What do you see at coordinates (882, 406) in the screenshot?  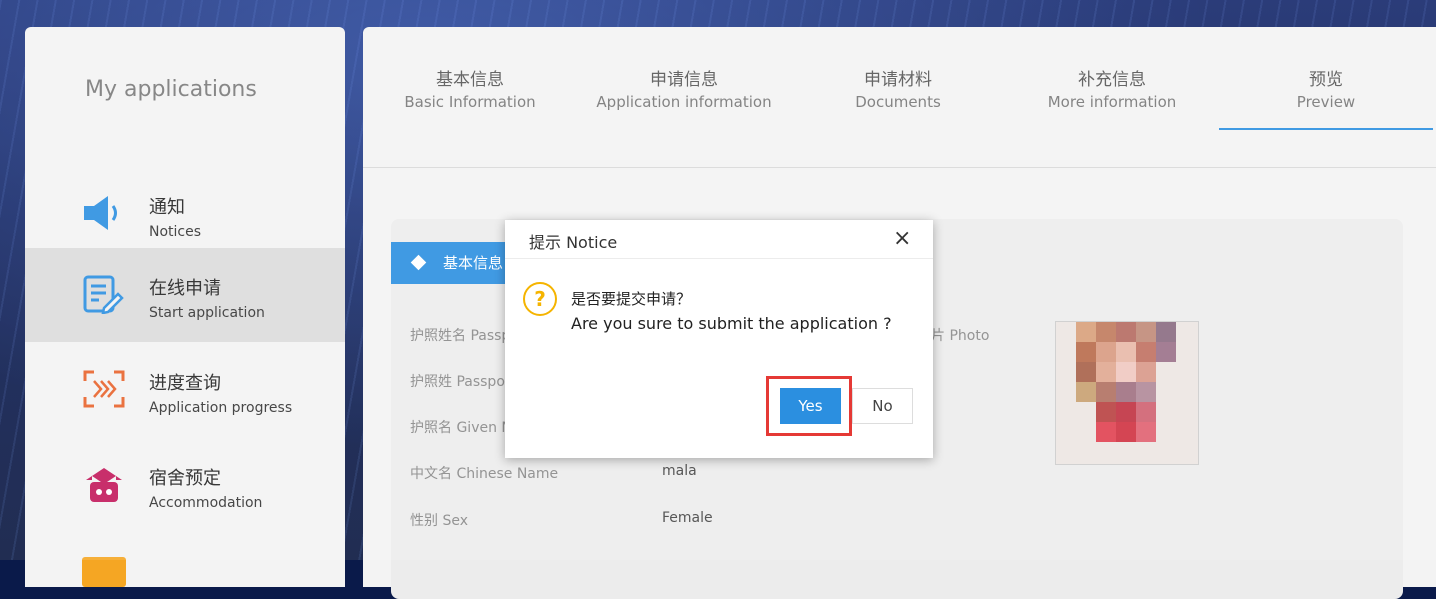 I see `no-button: No` at bounding box center [882, 406].